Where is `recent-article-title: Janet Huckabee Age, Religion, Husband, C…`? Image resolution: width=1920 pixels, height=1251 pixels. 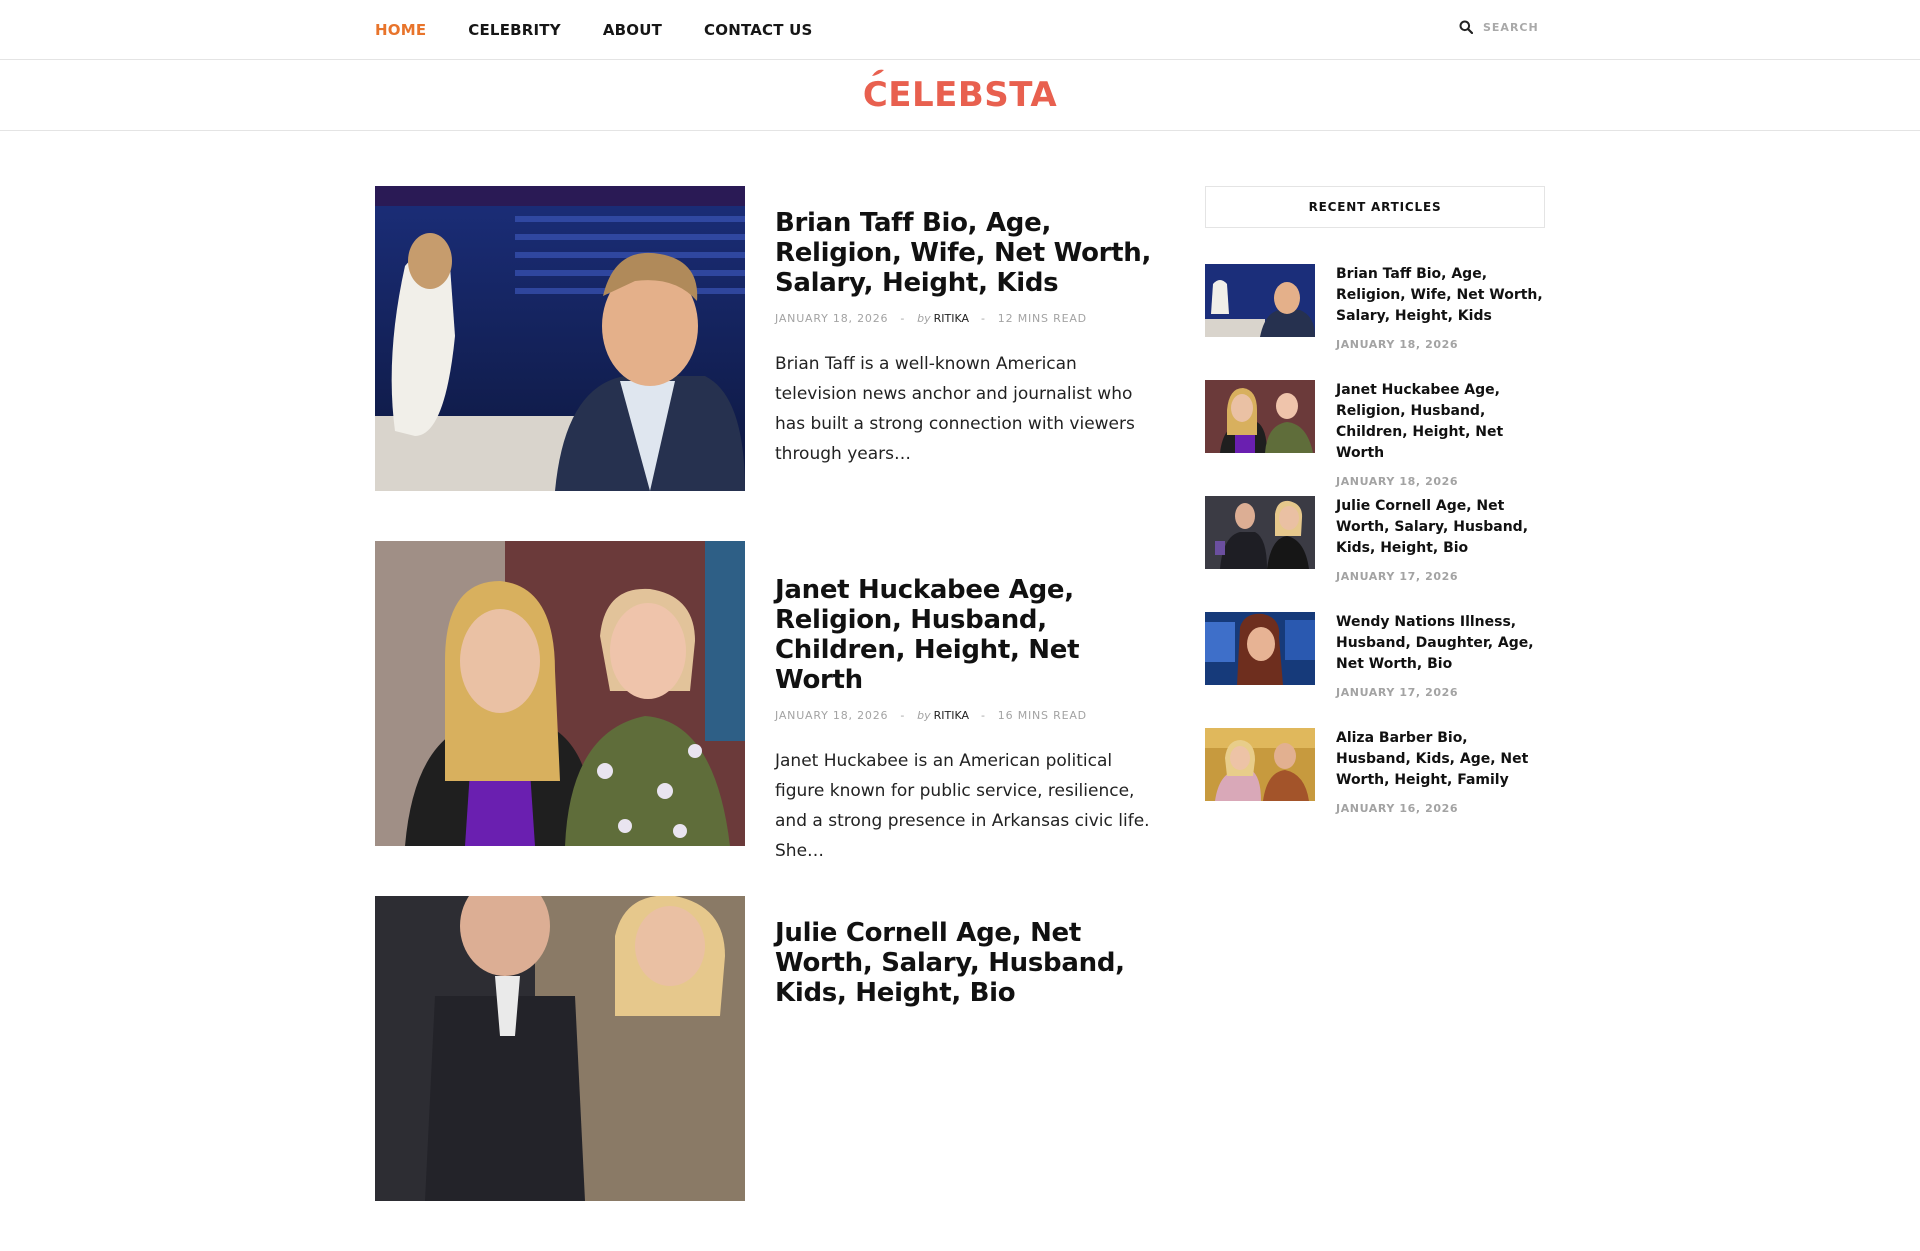
recent-article-title: Janet Huckabee Age, Religion, Husband, C… is located at coordinates (1441, 422).